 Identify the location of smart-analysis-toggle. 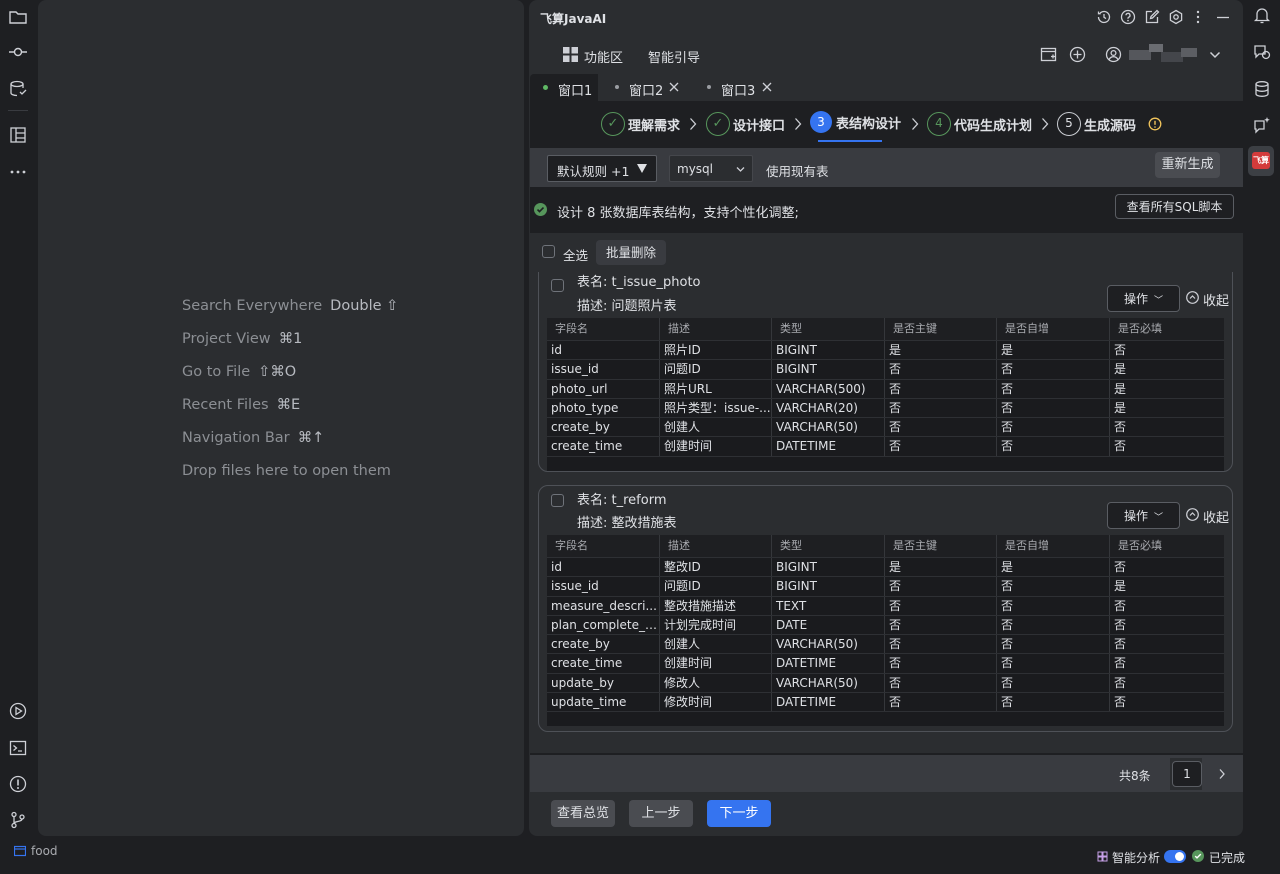
(1175, 856).